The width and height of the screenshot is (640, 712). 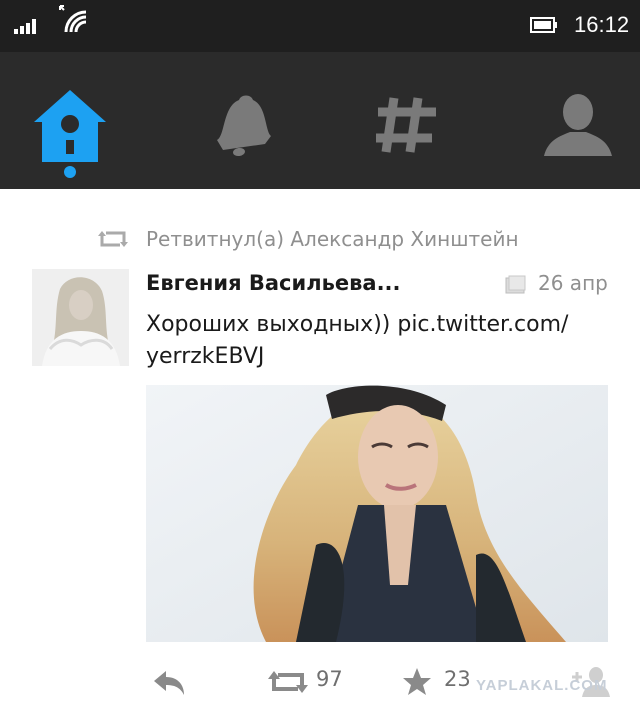 What do you see at coordinates (169, 683) in the screenshot?
I see `reply-icon` at bounding box center [169, 683].